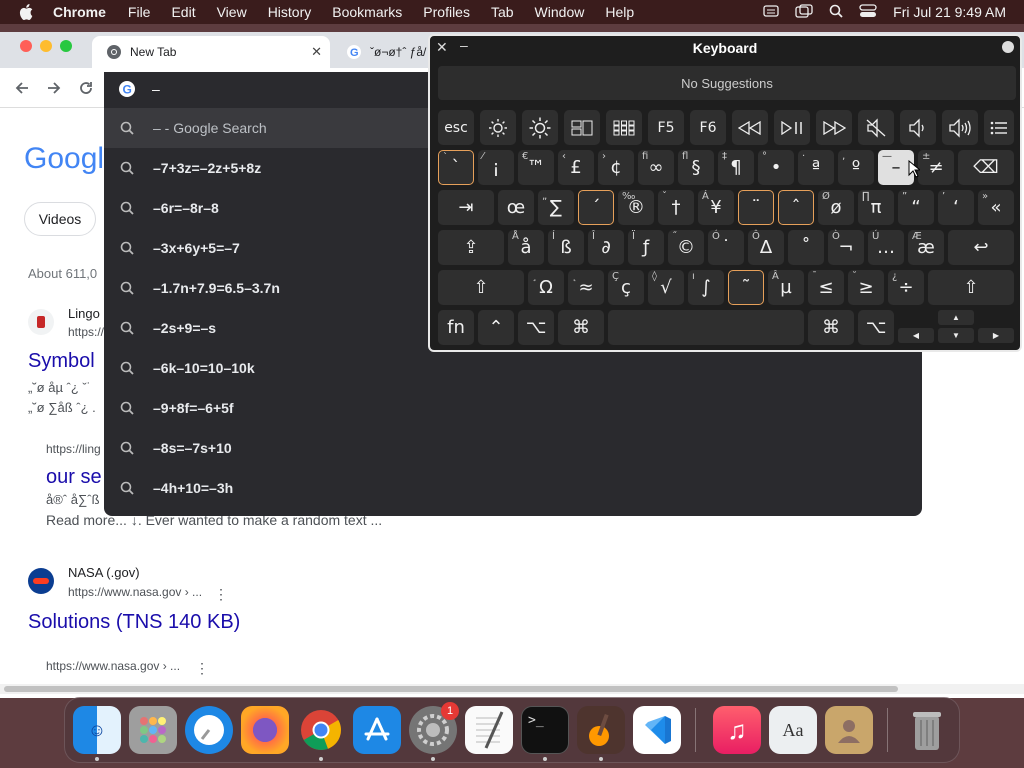  I want to click on key-b: ı ∫, so click(706, 287).